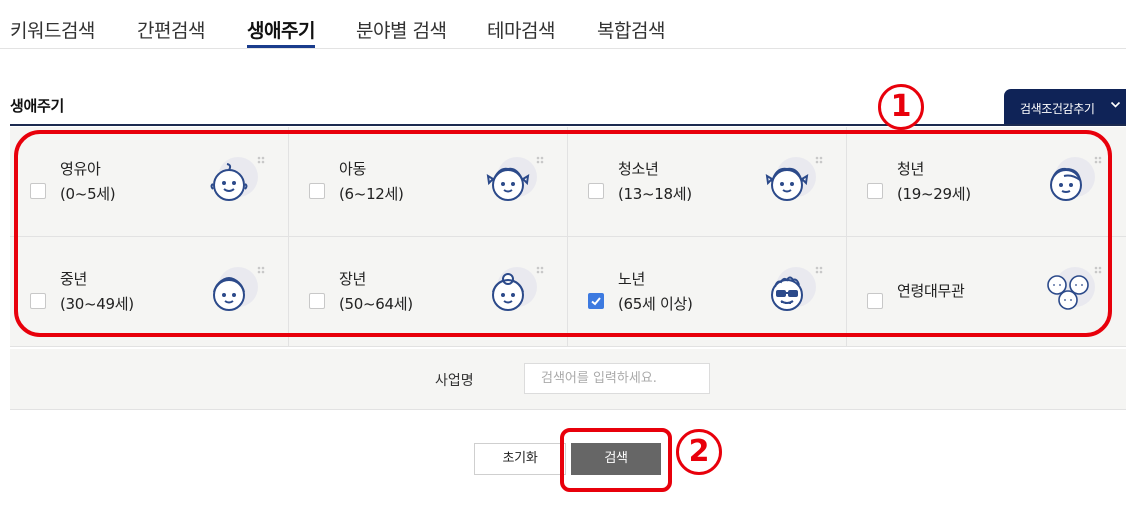  I want to click on option-label: 아동, so click(353, 169).